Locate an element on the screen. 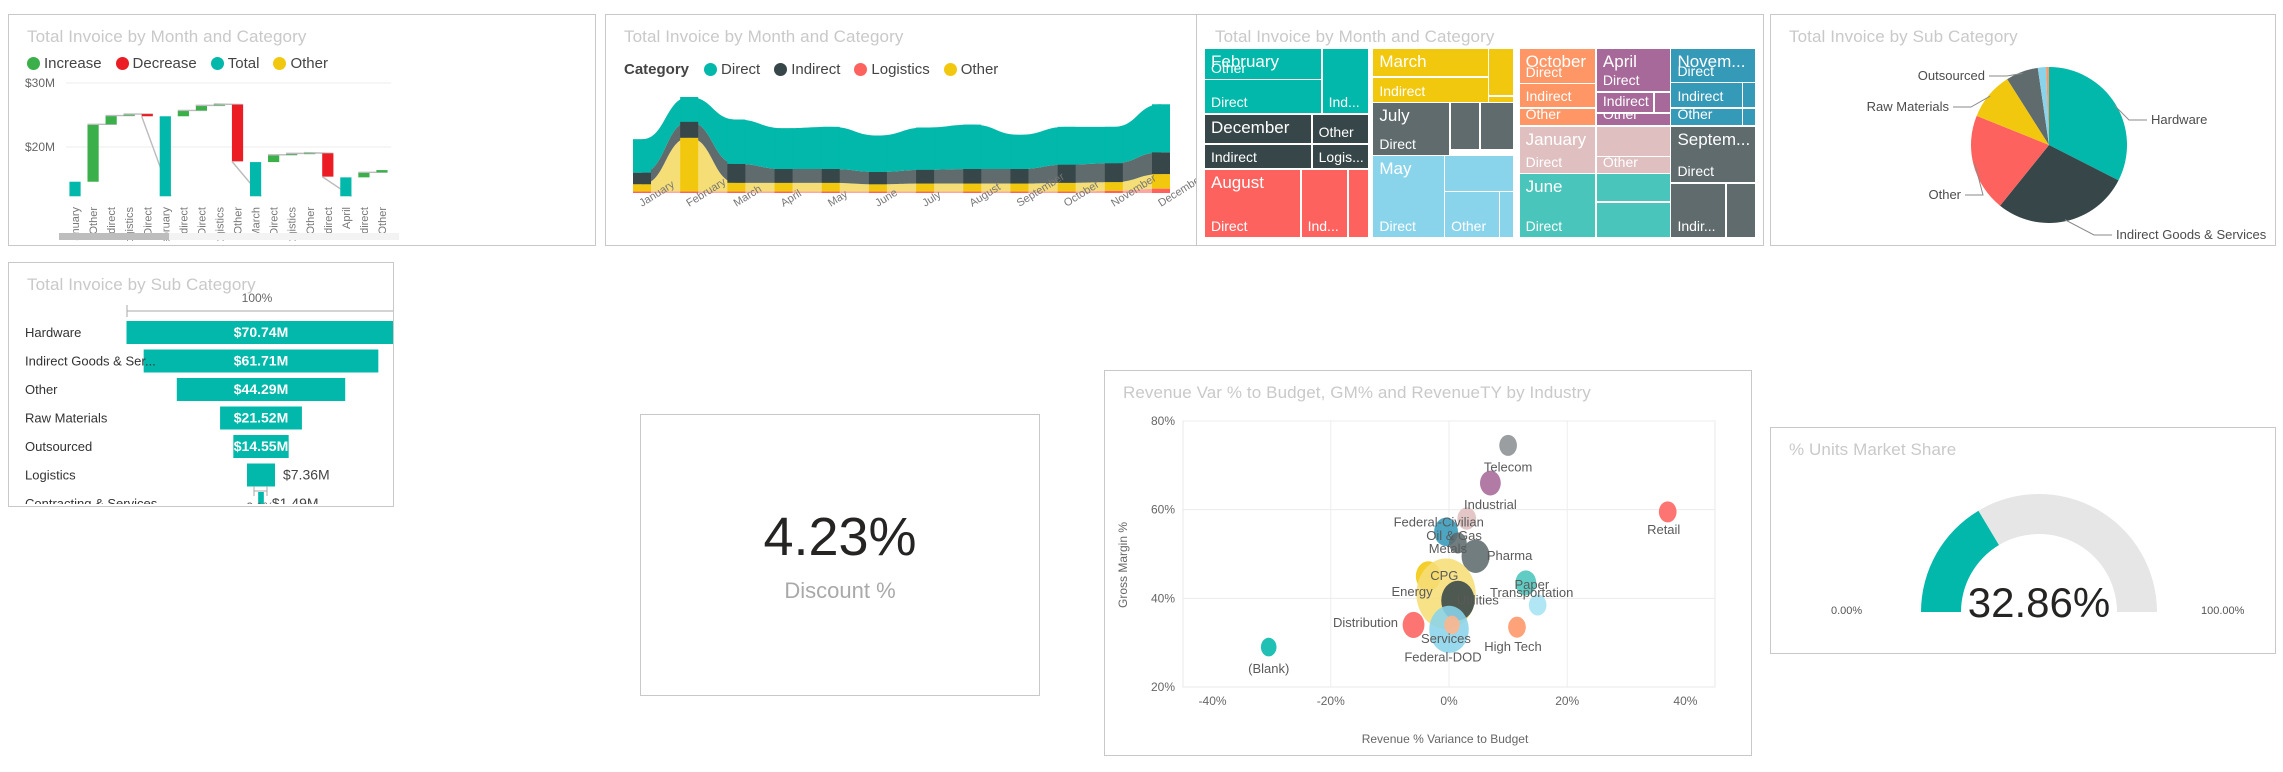  treemap-cell: June Direct is located at coordinates (1557, 206).